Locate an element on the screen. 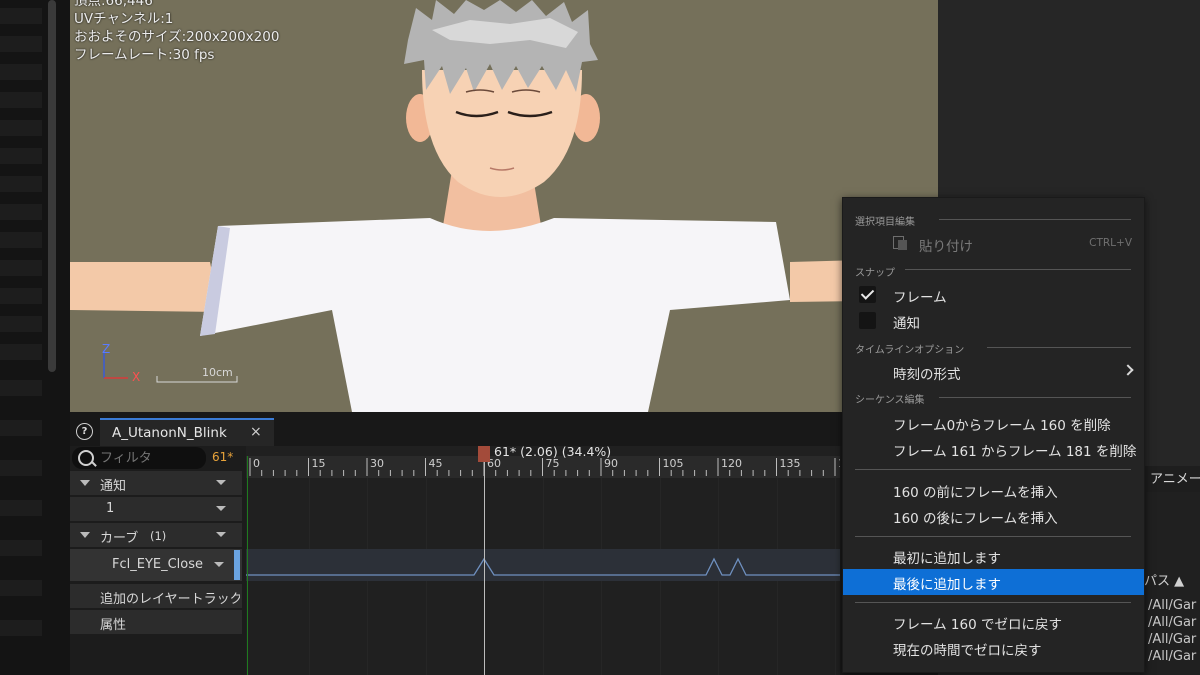  ruler-tick-label: 15 is located at coordinates (318, 463).